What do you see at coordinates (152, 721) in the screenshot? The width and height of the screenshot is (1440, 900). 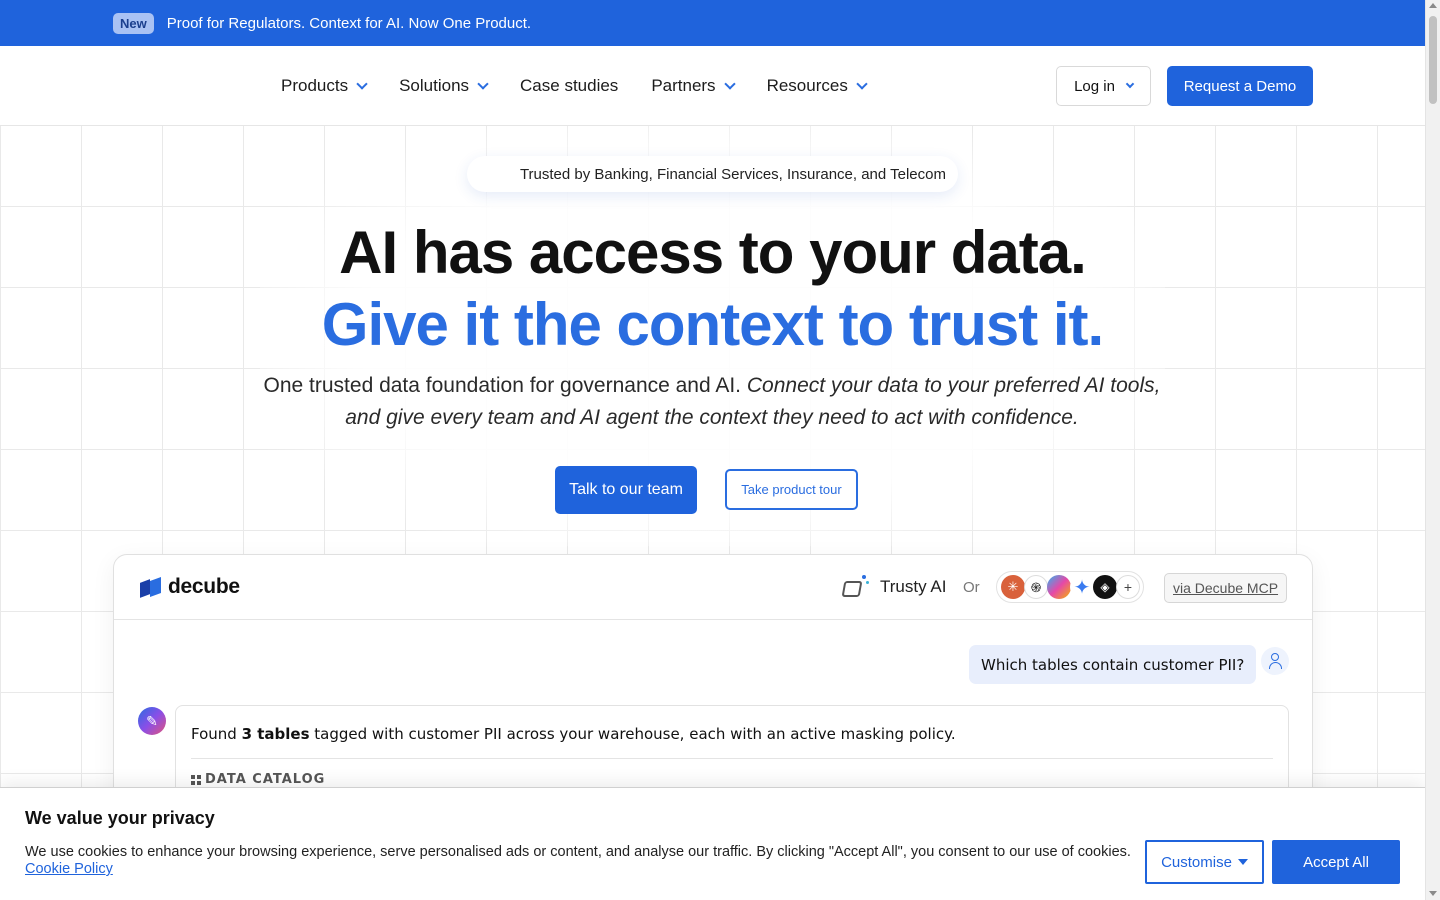 I see `ai-magic-wand-icon: ✎` at bounding box center [152, 721].